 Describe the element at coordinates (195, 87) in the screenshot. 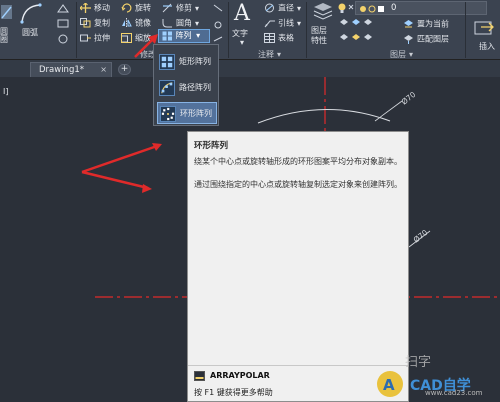

I see `menu-item-label: 路径阵列` at that location.